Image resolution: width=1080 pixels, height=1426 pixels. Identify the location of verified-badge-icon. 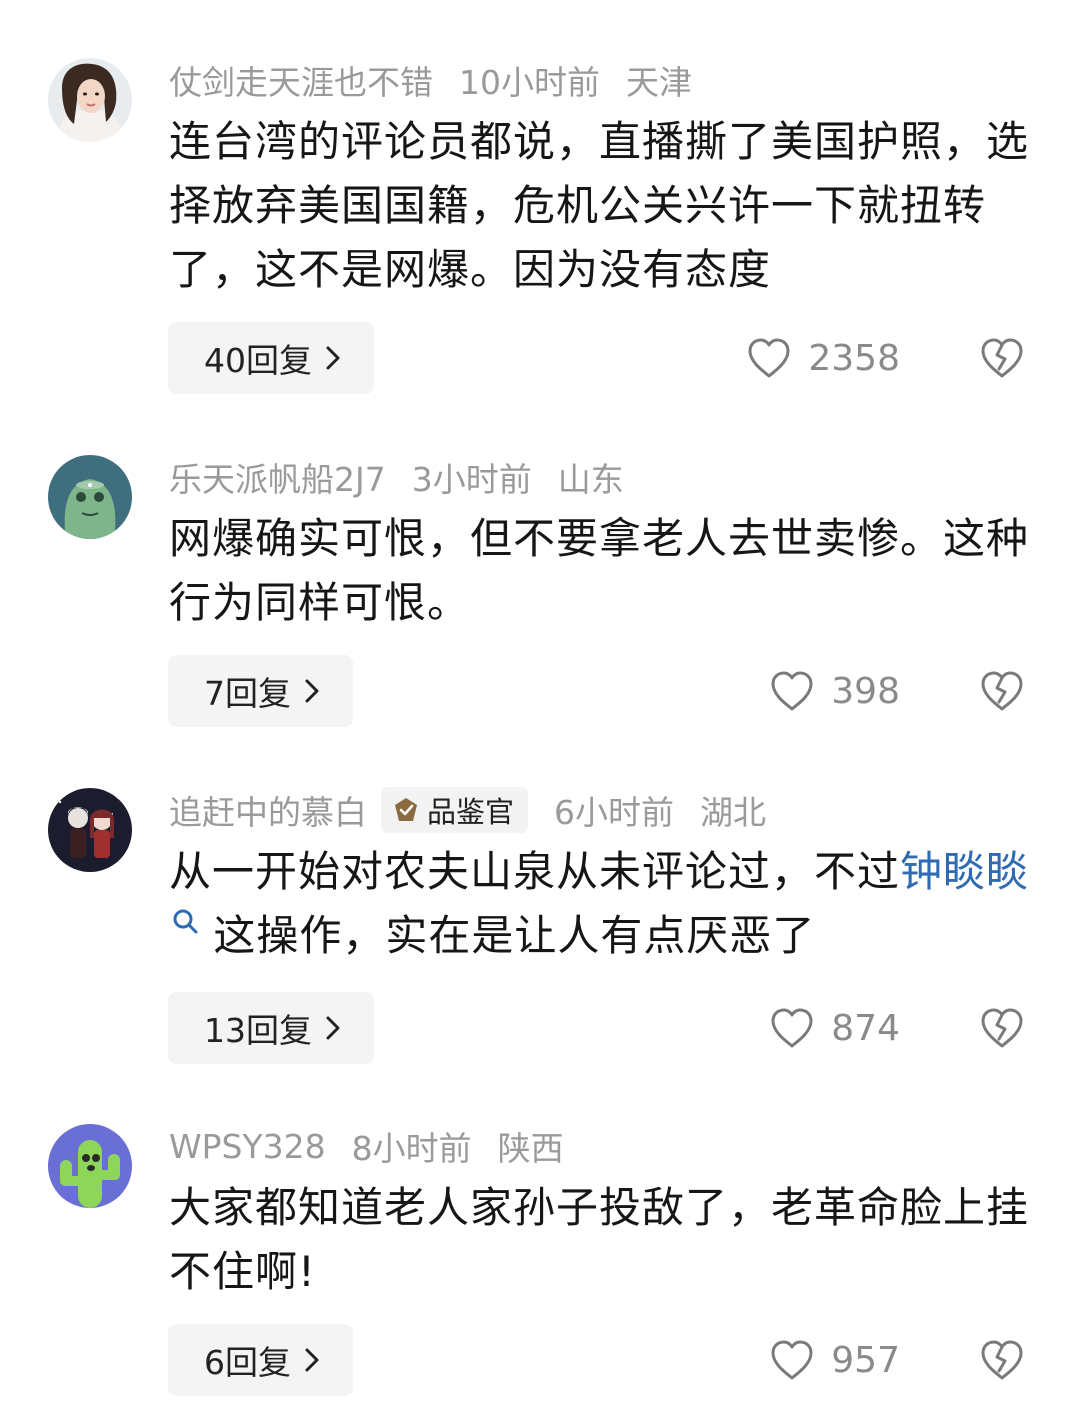
(406, 809).